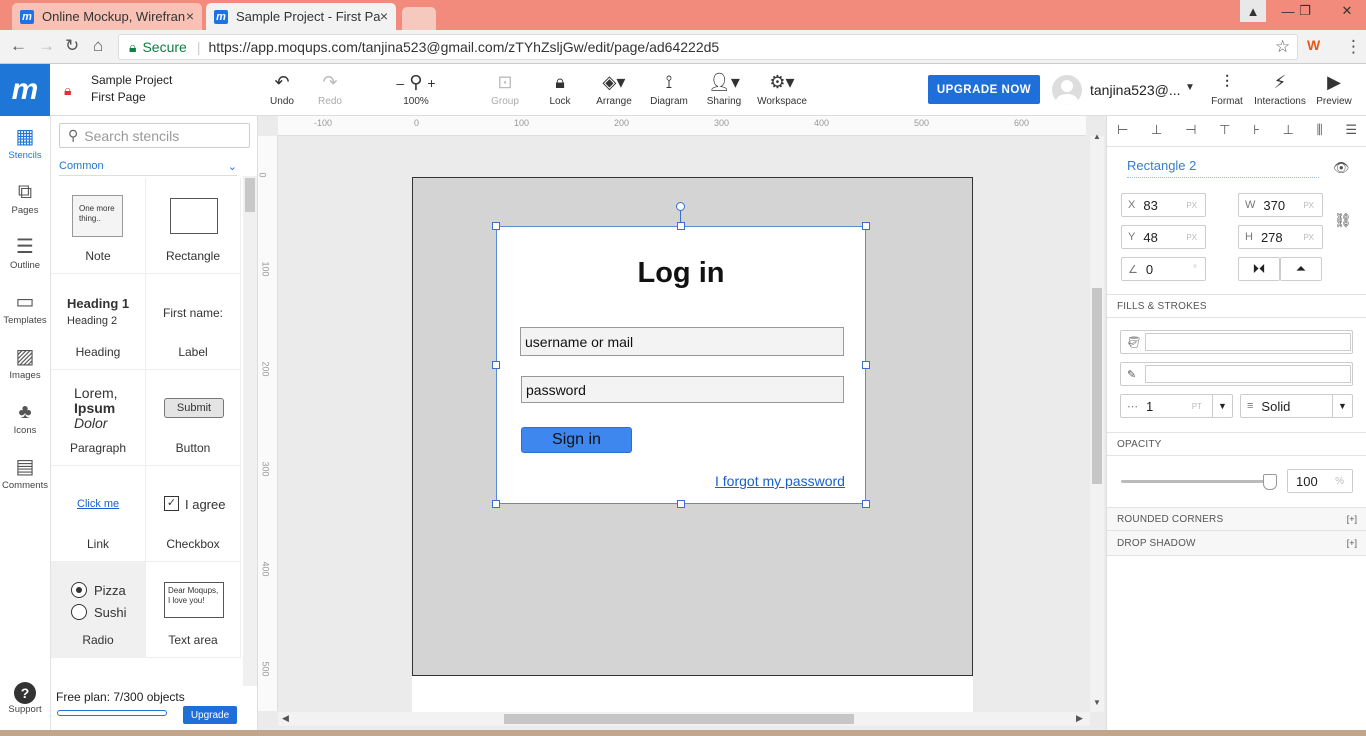  Describe the element at coordinates (250, 431) in the screenshot. I see `stencils-scrollbar` at that location.